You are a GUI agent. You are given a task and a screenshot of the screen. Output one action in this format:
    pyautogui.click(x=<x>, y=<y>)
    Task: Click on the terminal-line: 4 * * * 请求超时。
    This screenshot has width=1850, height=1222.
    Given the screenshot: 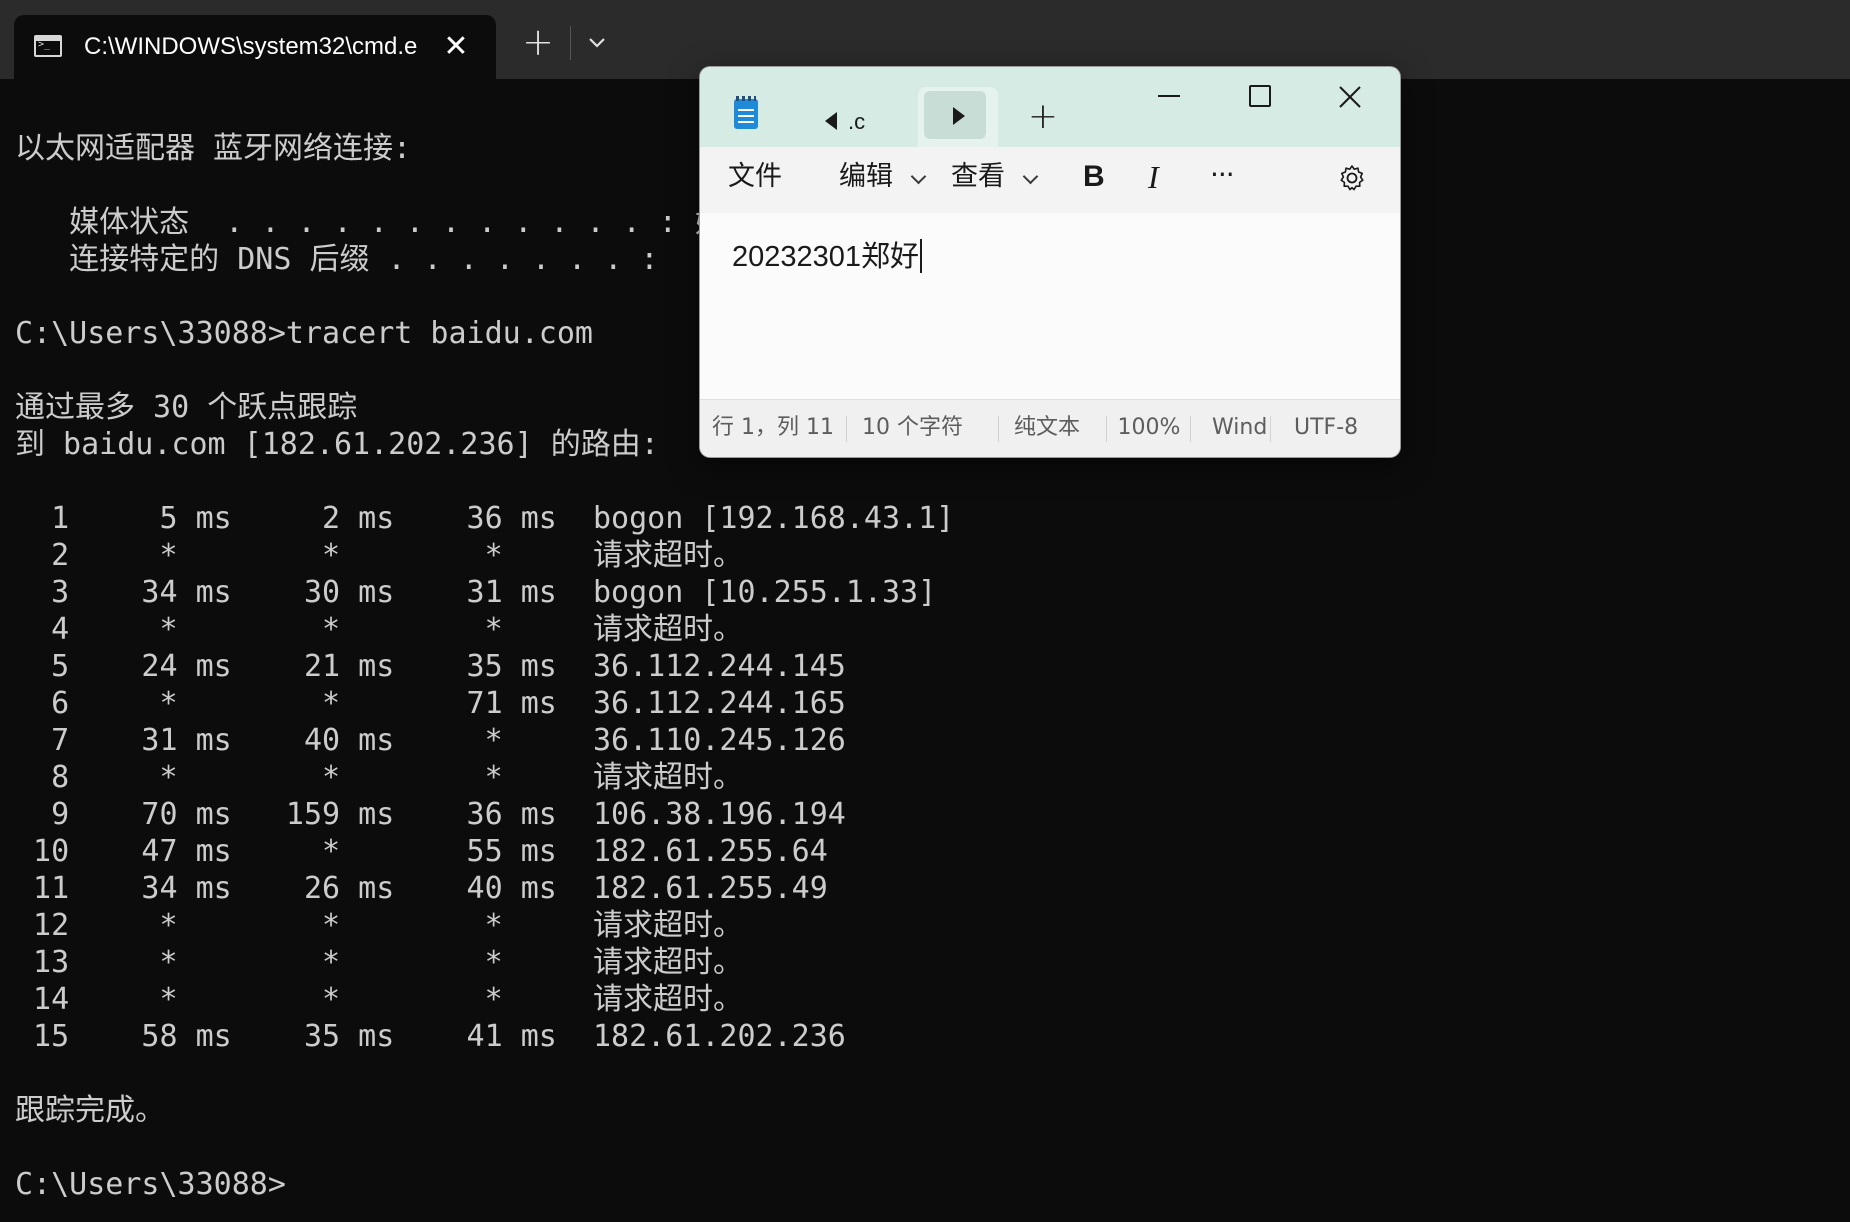 What is the action you would take?
    pyautogui.click(x=379, y=629)
    